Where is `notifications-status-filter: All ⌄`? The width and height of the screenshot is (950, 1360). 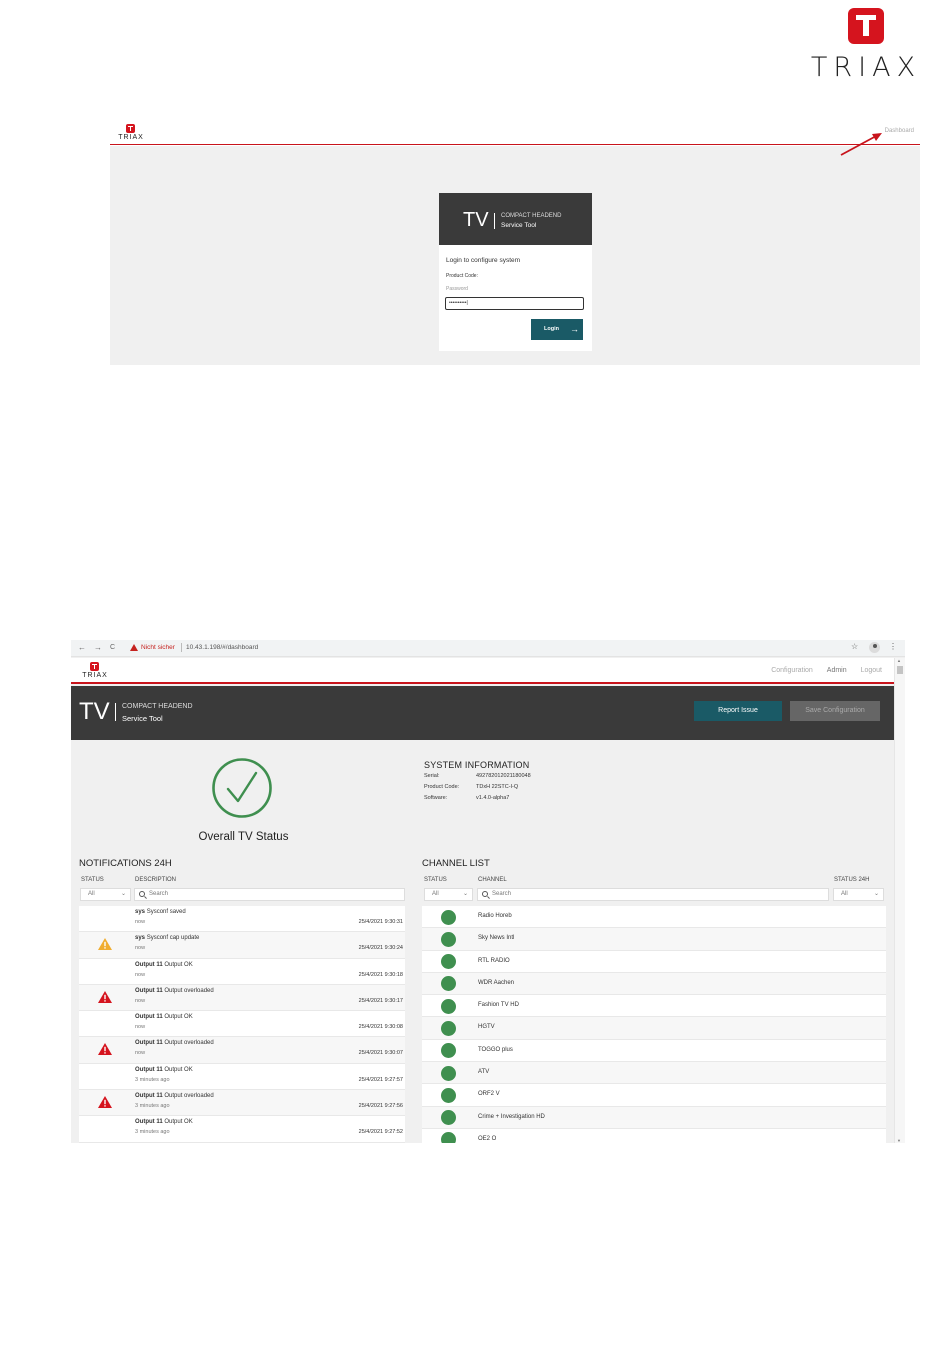 notifications-status-filter: All ⌄ is located at coordinates (105, 894).